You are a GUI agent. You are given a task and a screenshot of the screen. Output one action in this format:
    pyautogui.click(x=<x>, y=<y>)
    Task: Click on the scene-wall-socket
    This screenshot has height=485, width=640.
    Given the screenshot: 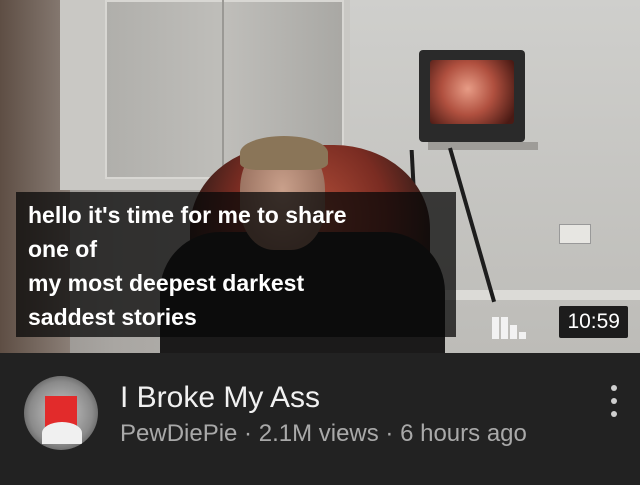 What is the action you would take?
    pyautogui.click(x=575, y=234)
    